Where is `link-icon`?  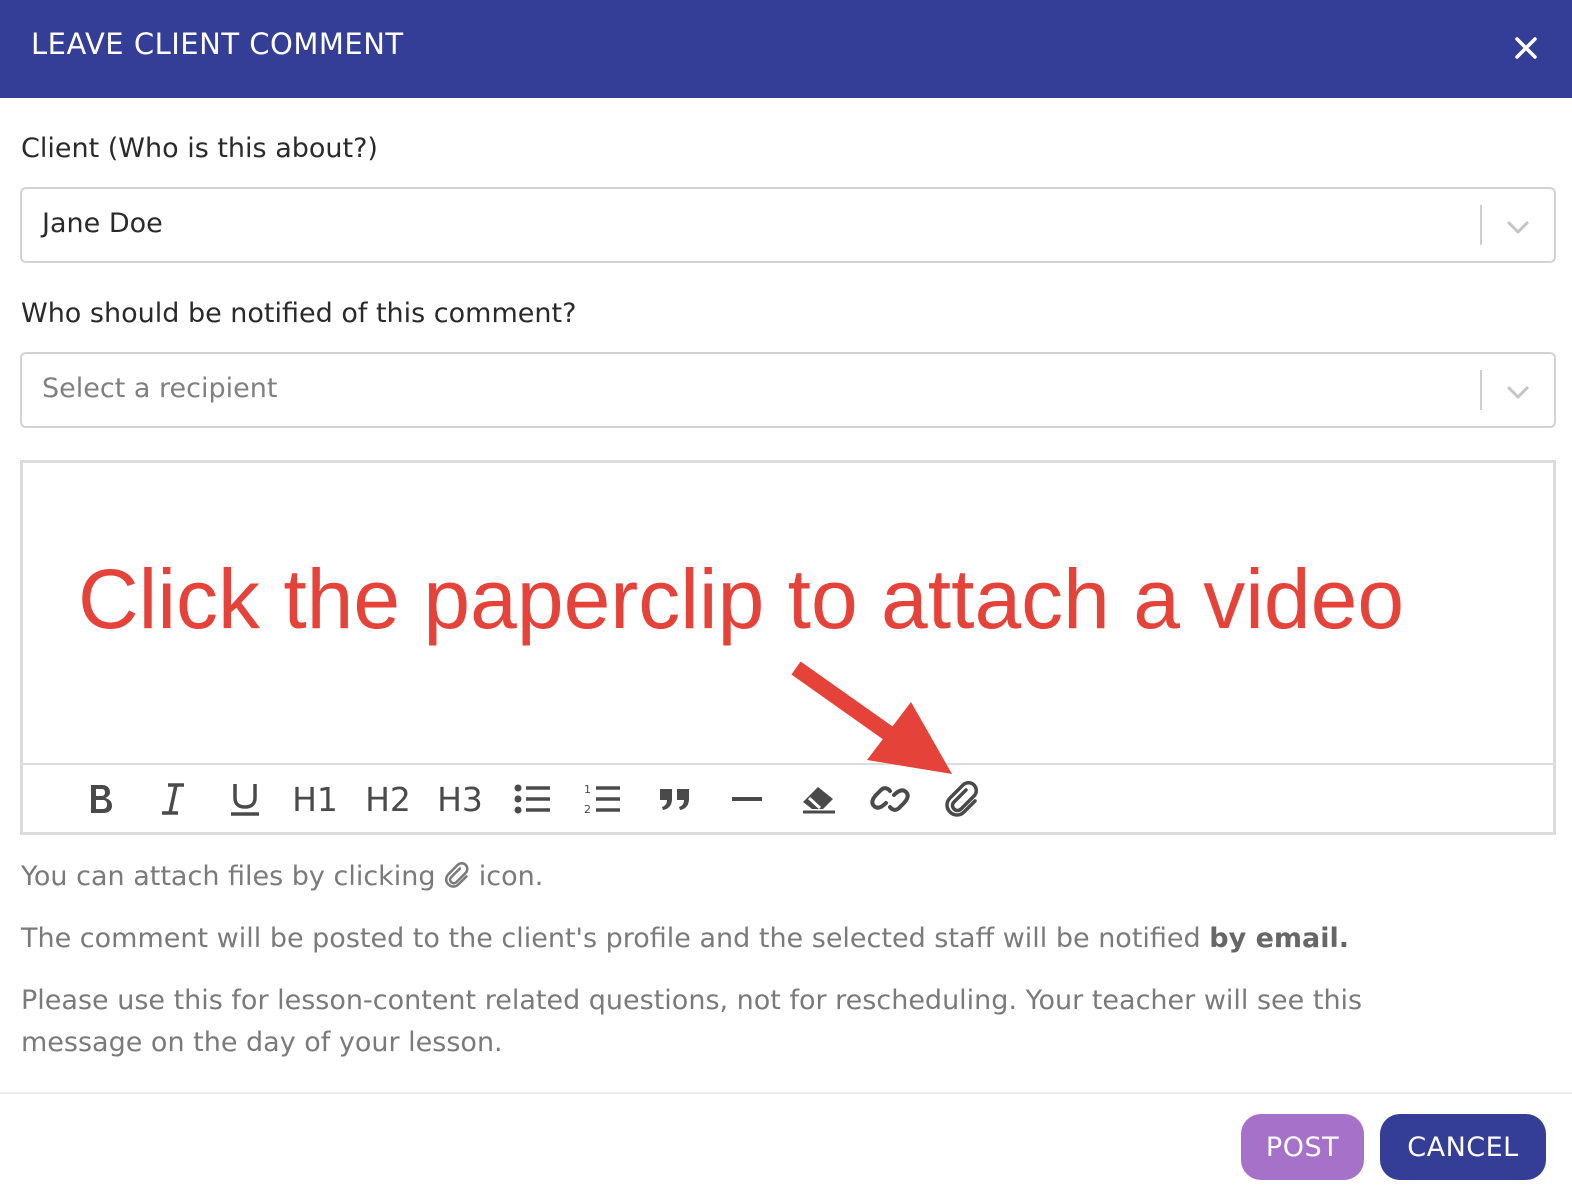
link-icon is located at coordinates (890, 799).